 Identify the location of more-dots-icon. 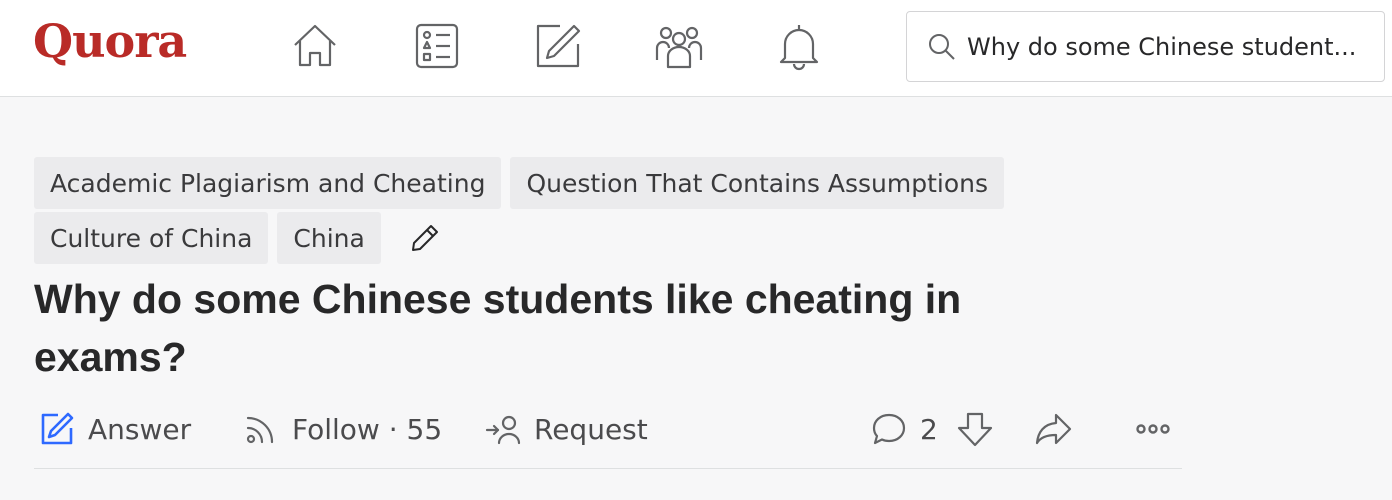
(1153, 429).